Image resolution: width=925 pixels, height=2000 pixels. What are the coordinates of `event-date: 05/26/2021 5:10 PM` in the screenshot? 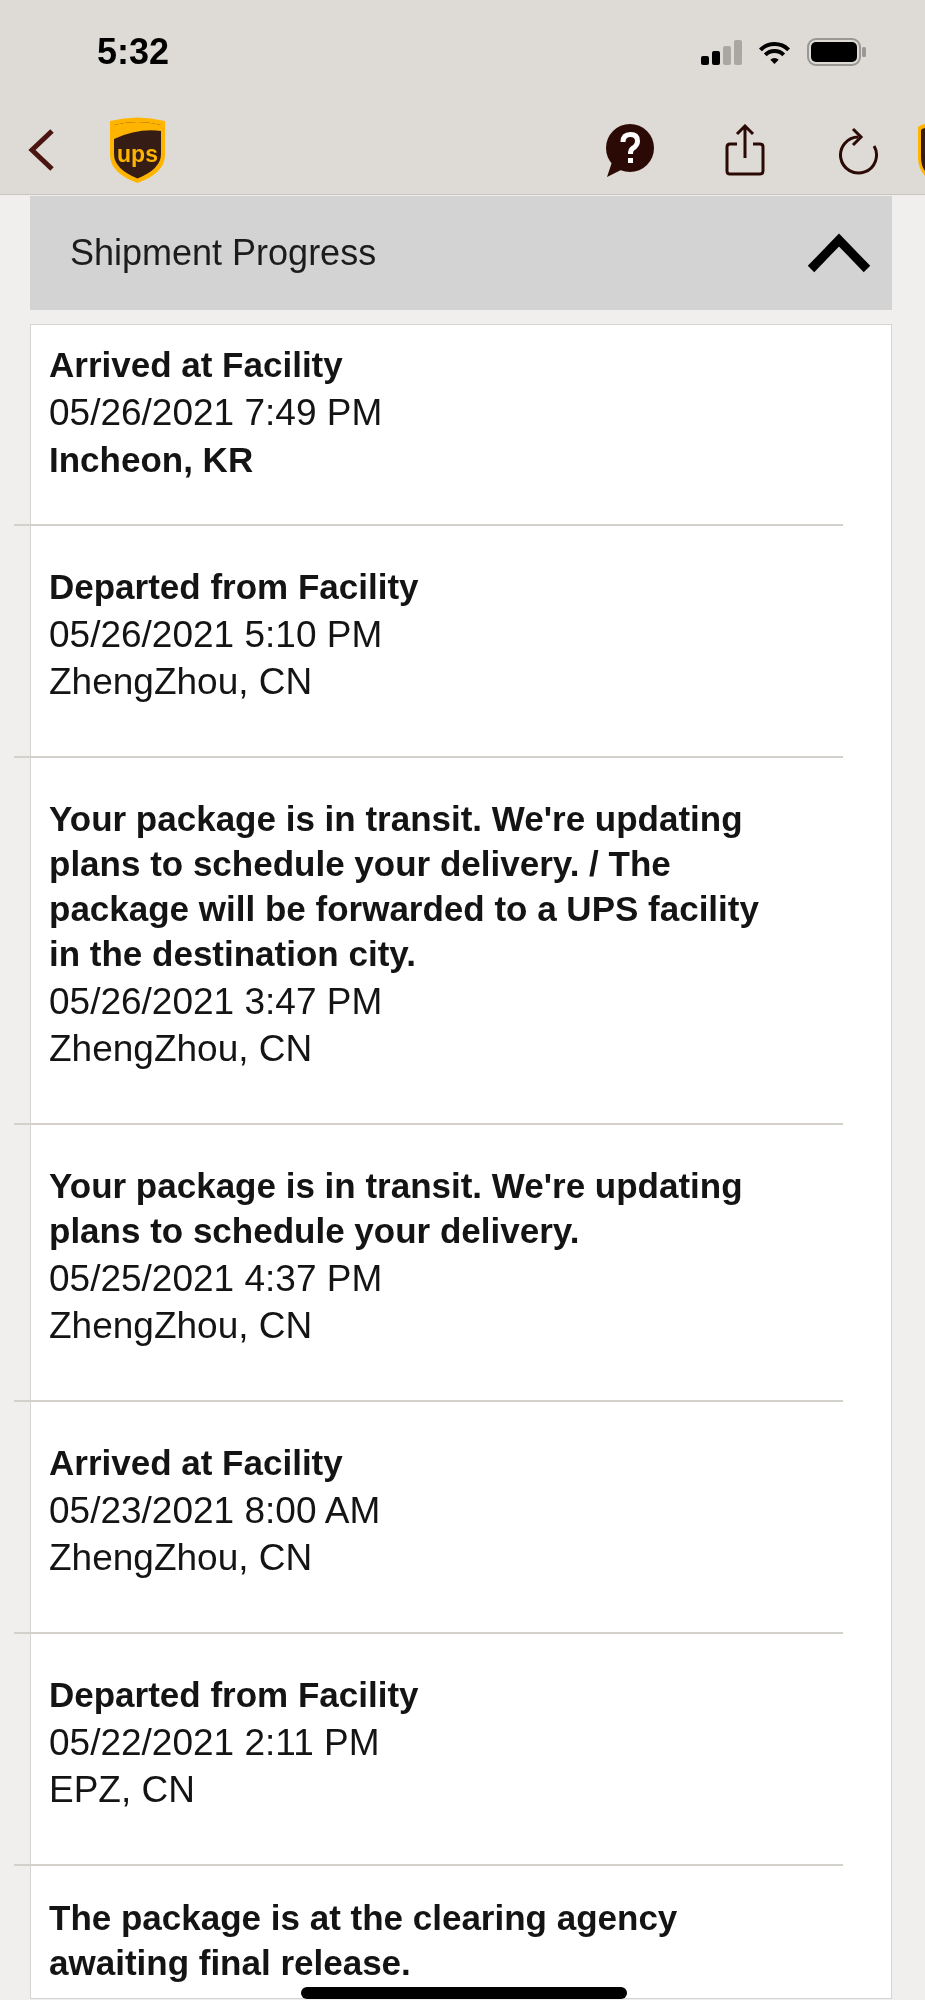 It's located at (216, 634).